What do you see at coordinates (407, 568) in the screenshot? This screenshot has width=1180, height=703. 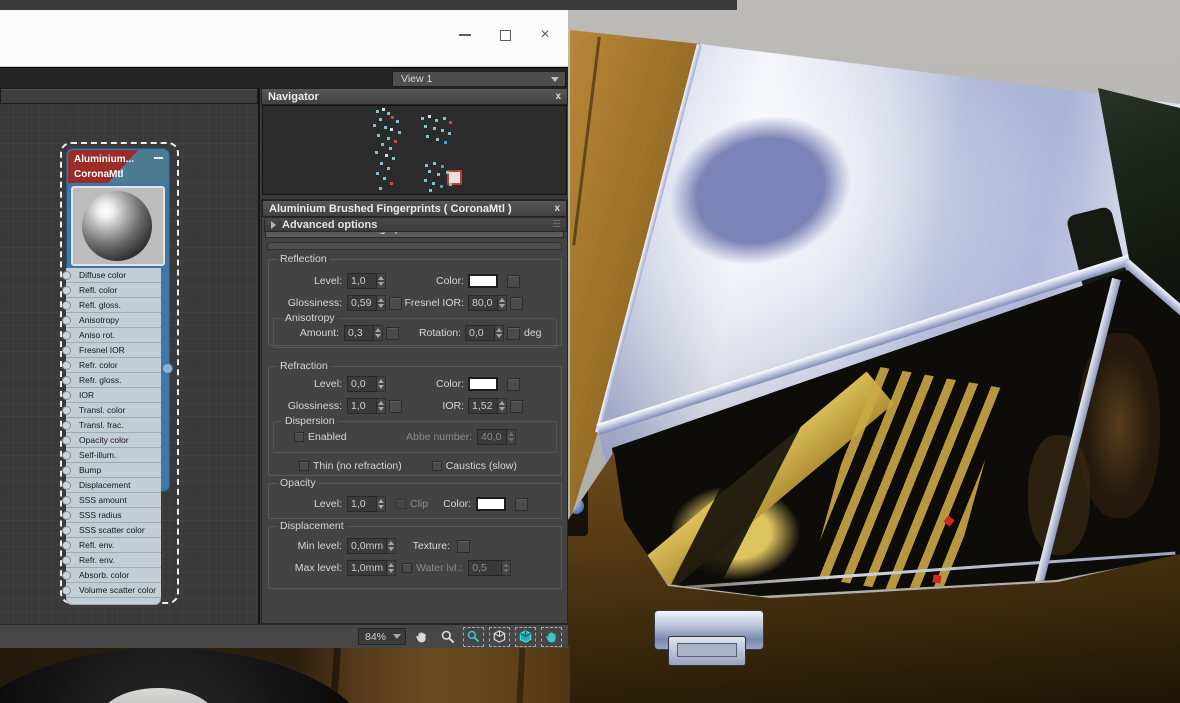 I see `water-level-checkbox` at bounding box center [407, 568].